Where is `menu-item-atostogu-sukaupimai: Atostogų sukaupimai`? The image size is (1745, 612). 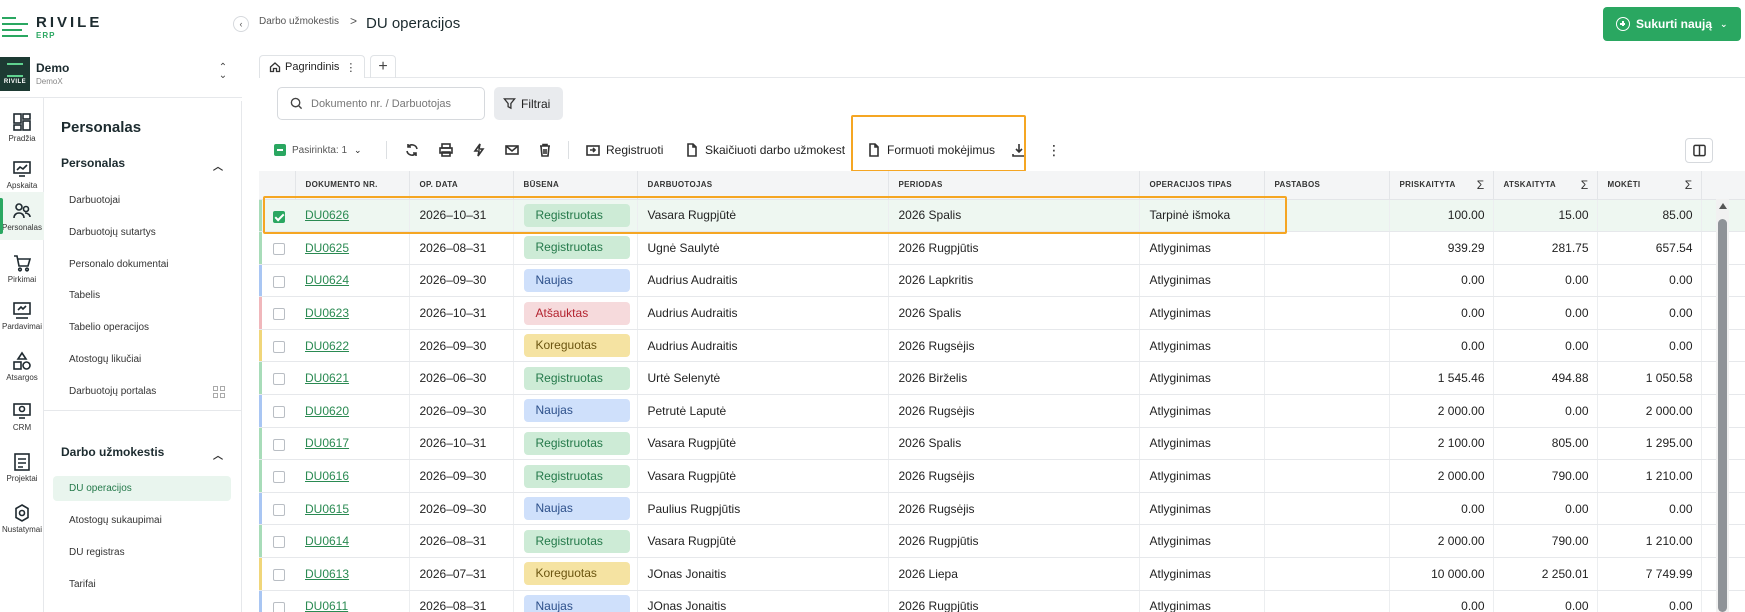
menu-item-atostogu-sukaupimai: Atostogų sukaupimai is located at coordinates (142, 520).